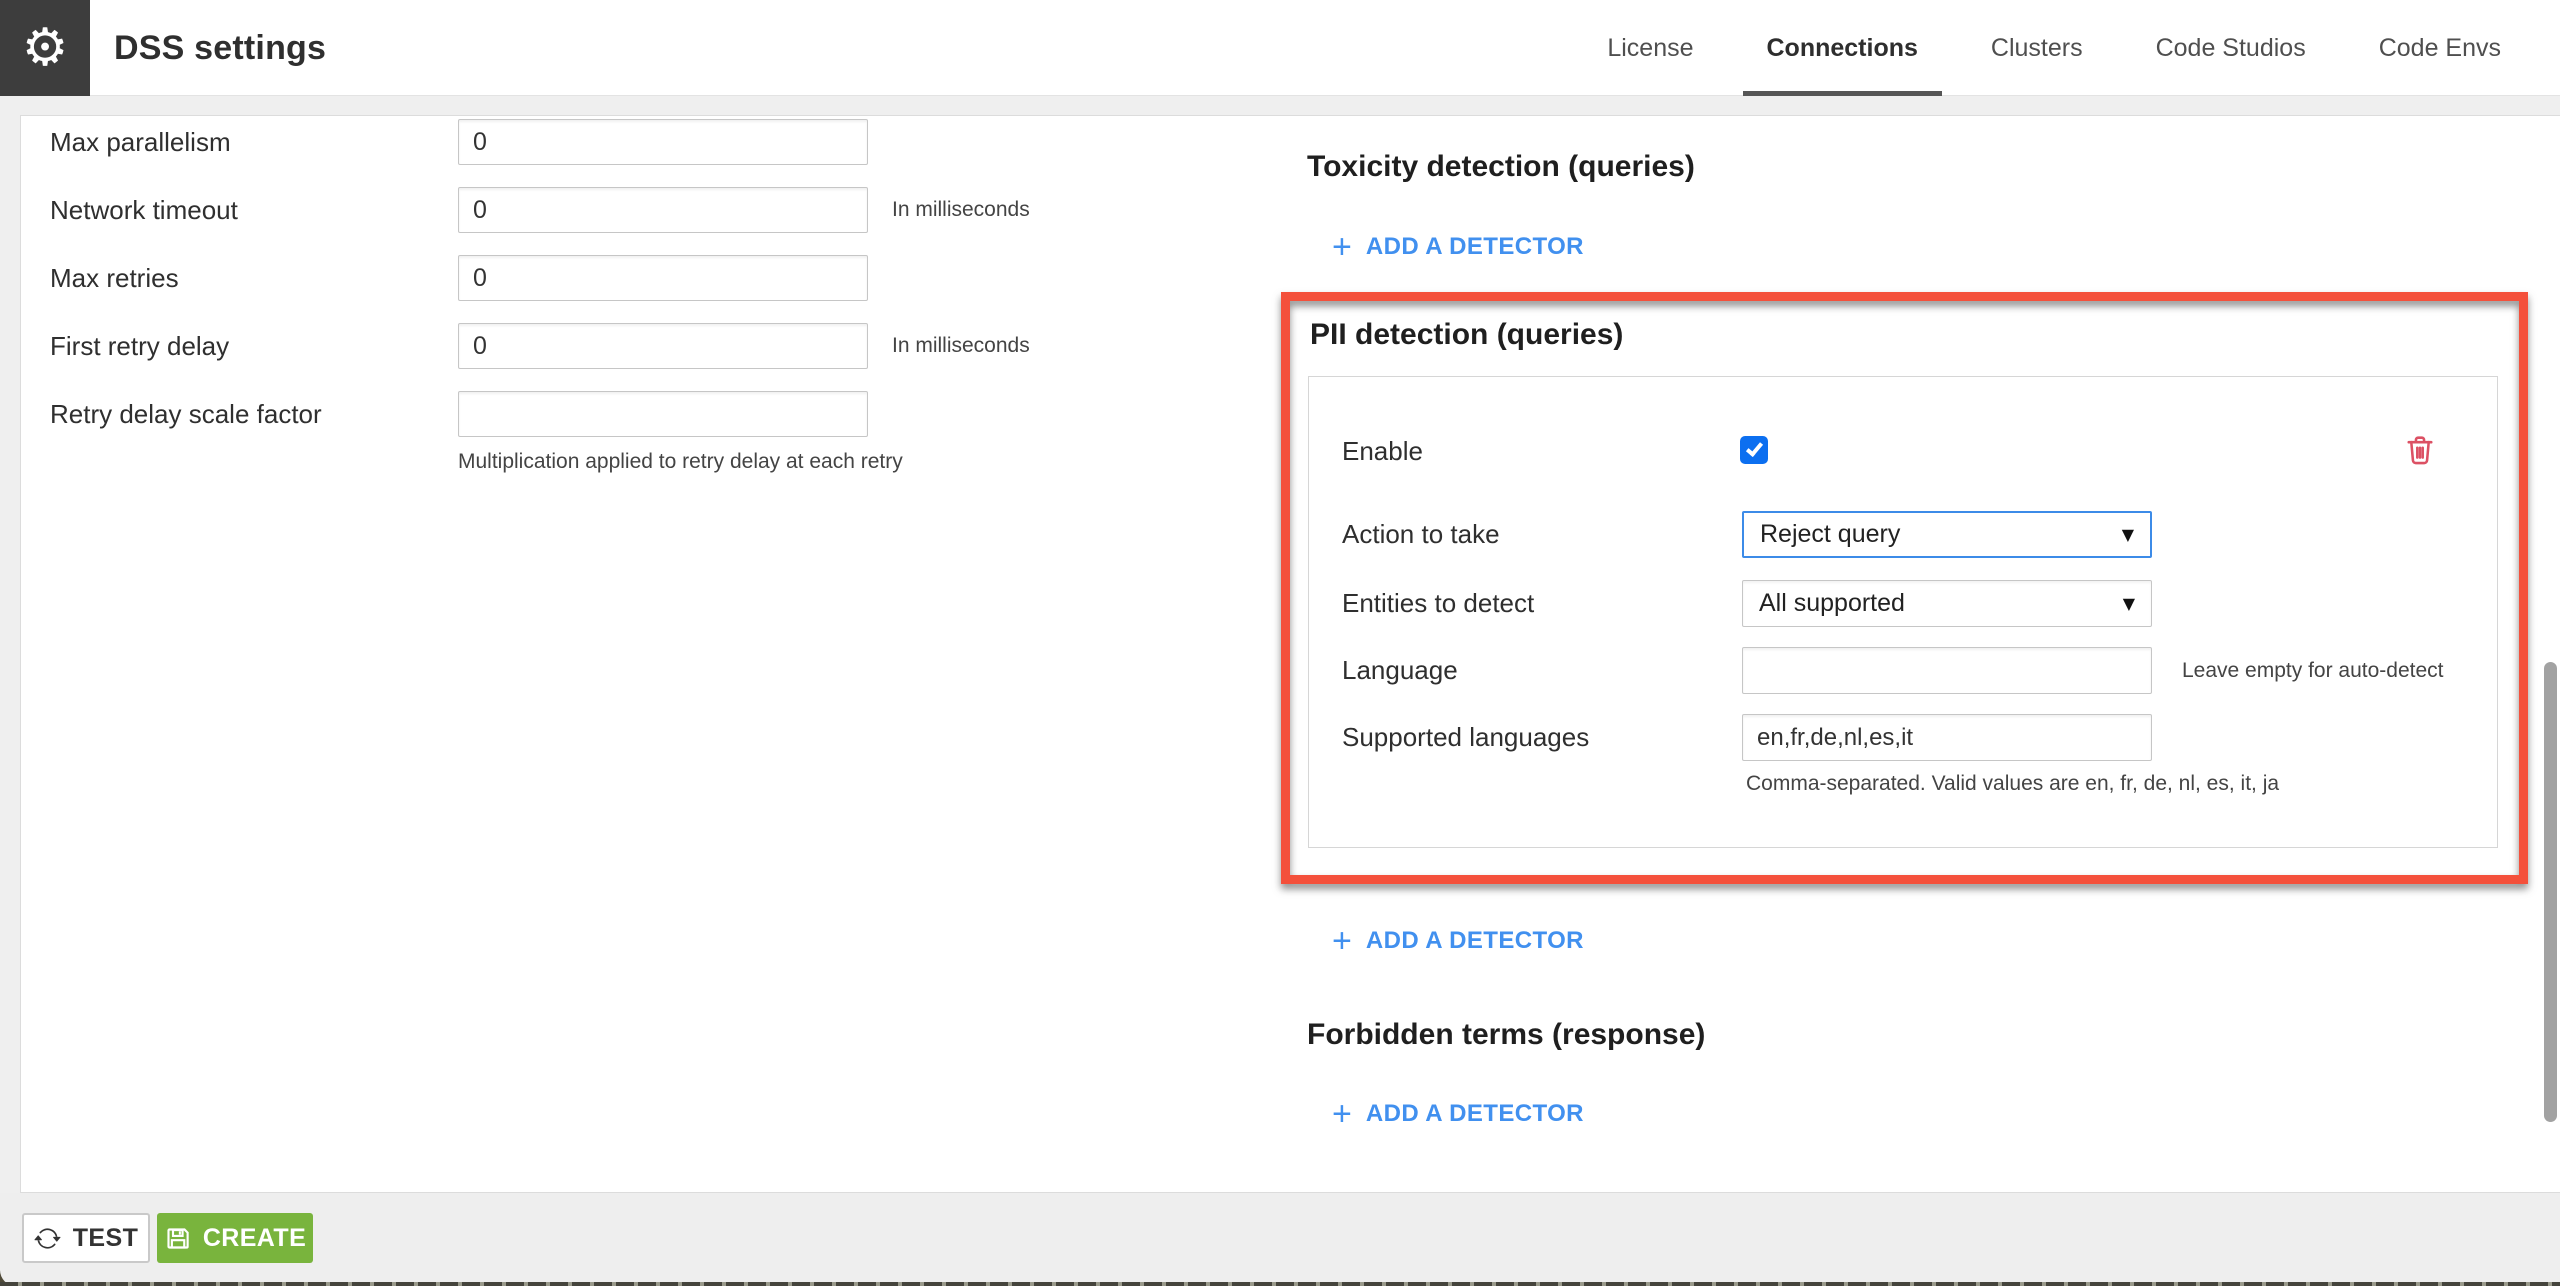  I want to click on tab-license: License, so click(1650, 48).